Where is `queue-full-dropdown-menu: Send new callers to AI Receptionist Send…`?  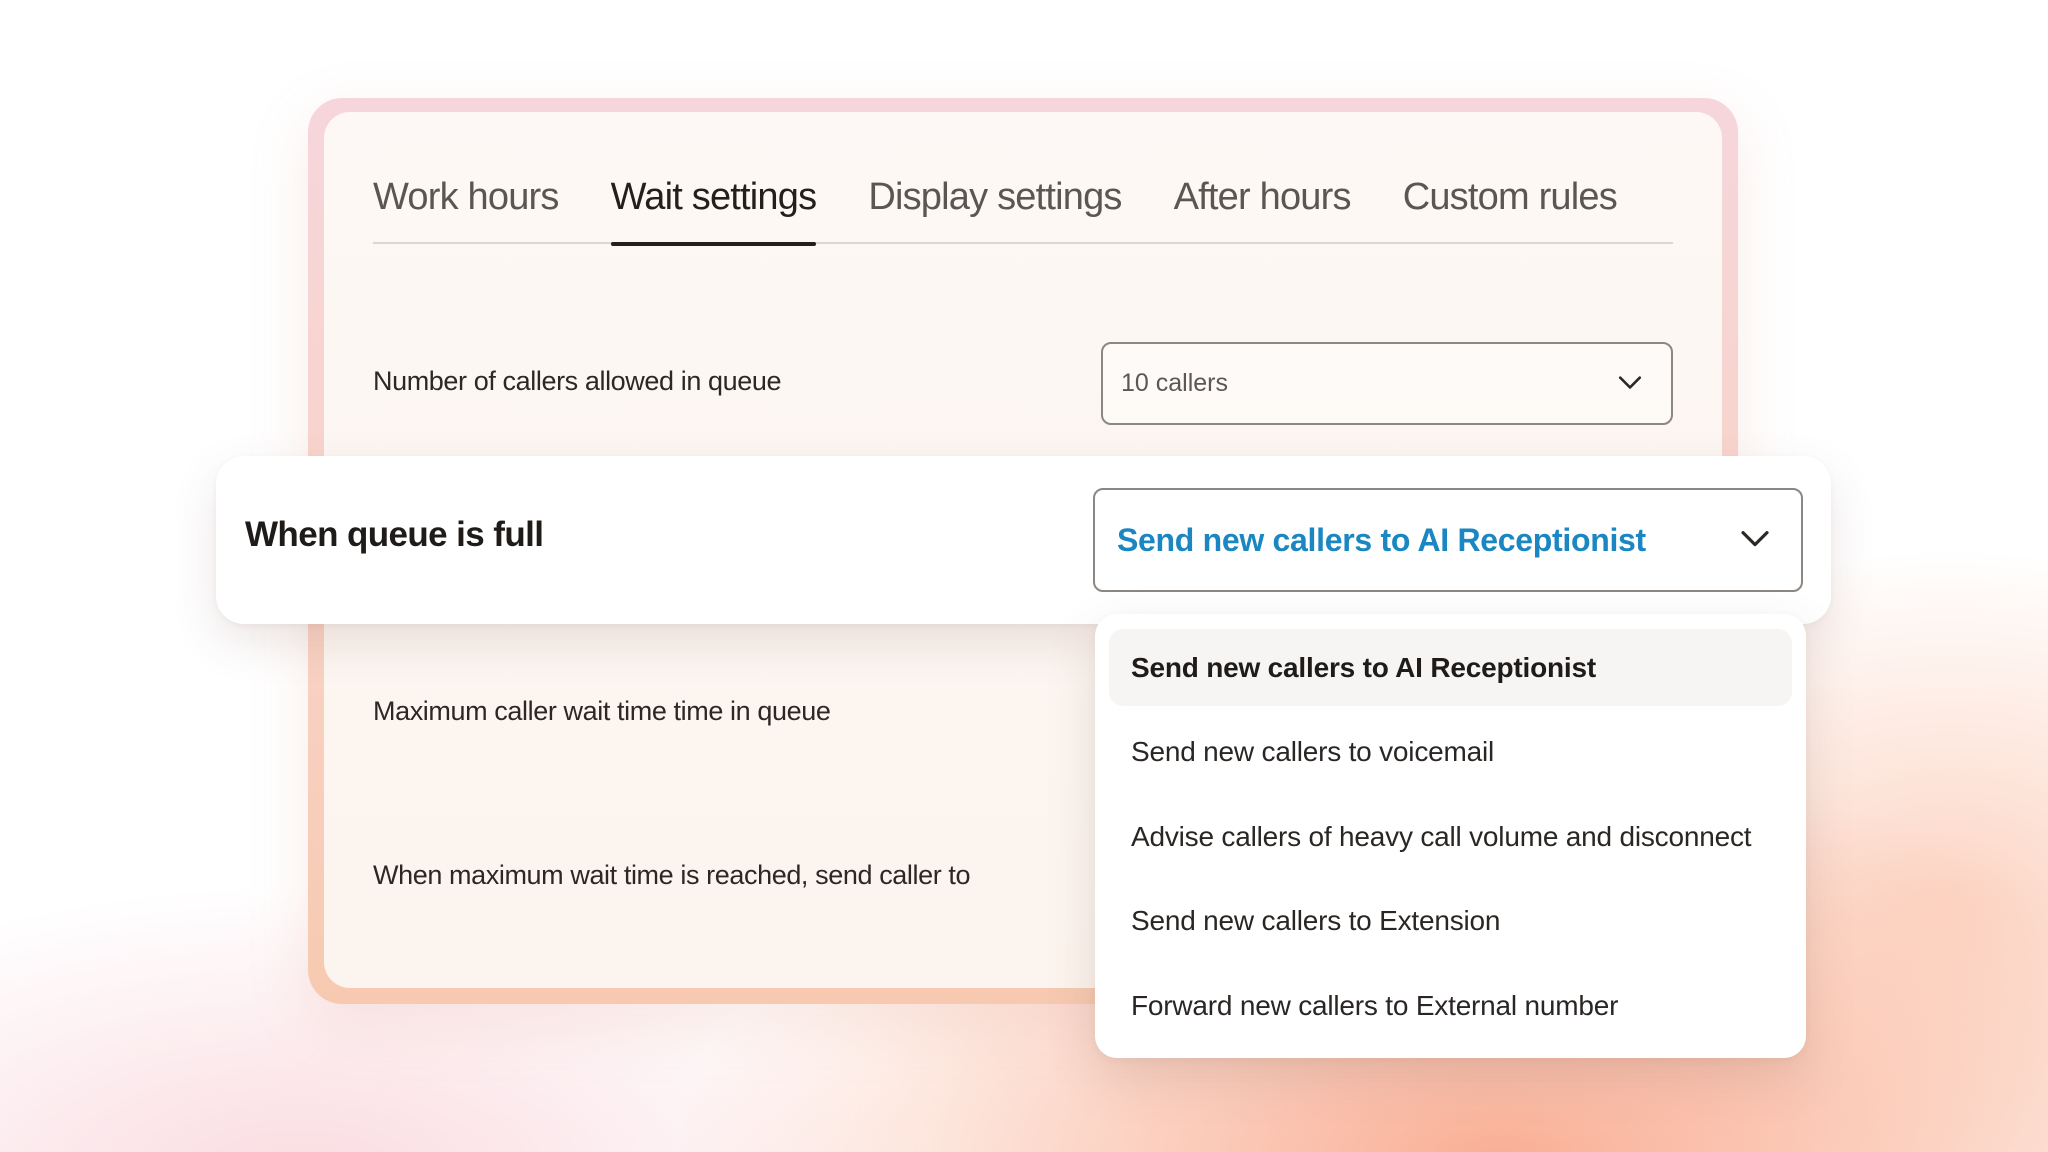
queue-full-dropdown-menu: Send new callers to AI Receptionist Send… is located at coordinates (1450, 836).